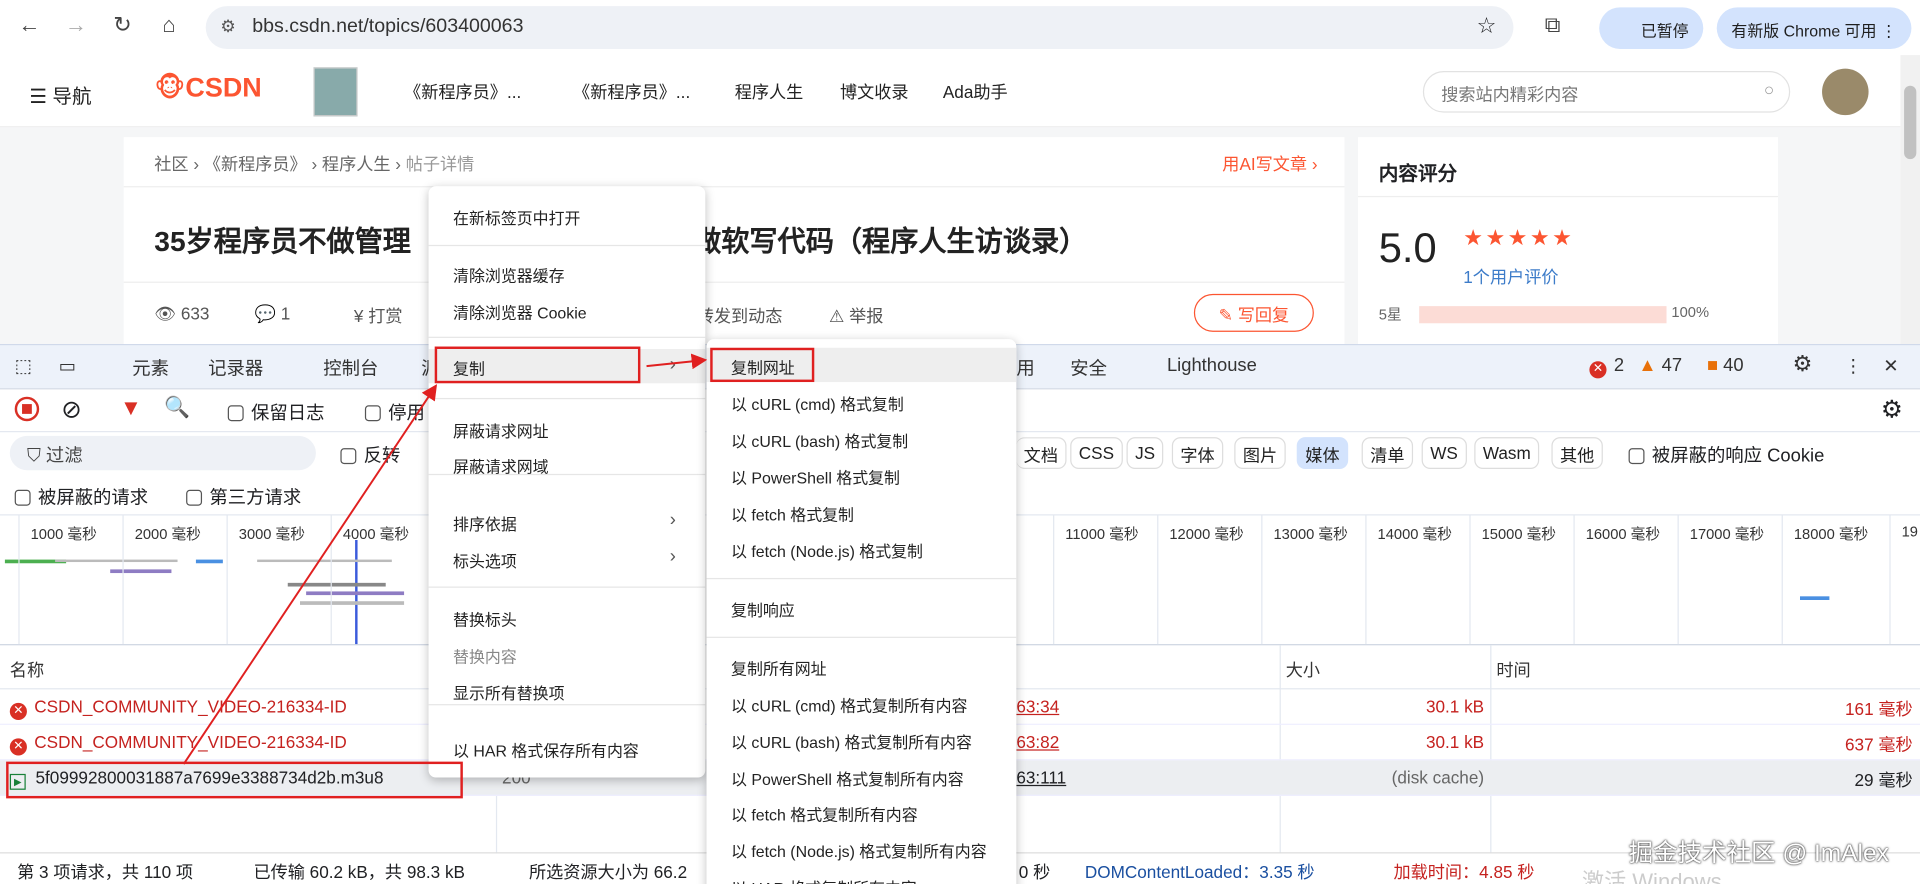 The height and width of the screenshot is (884, 1920). I want to click on activate-windows-watermark: 激活 Windows, so click(1652, 876).